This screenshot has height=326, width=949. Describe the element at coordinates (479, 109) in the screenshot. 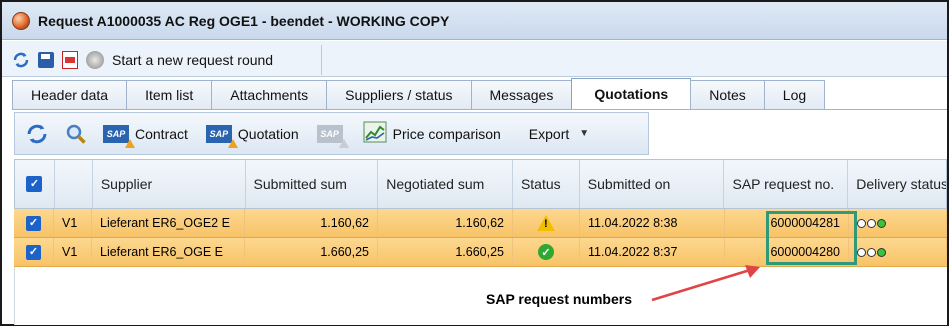

I see `tab-divider` at that location.